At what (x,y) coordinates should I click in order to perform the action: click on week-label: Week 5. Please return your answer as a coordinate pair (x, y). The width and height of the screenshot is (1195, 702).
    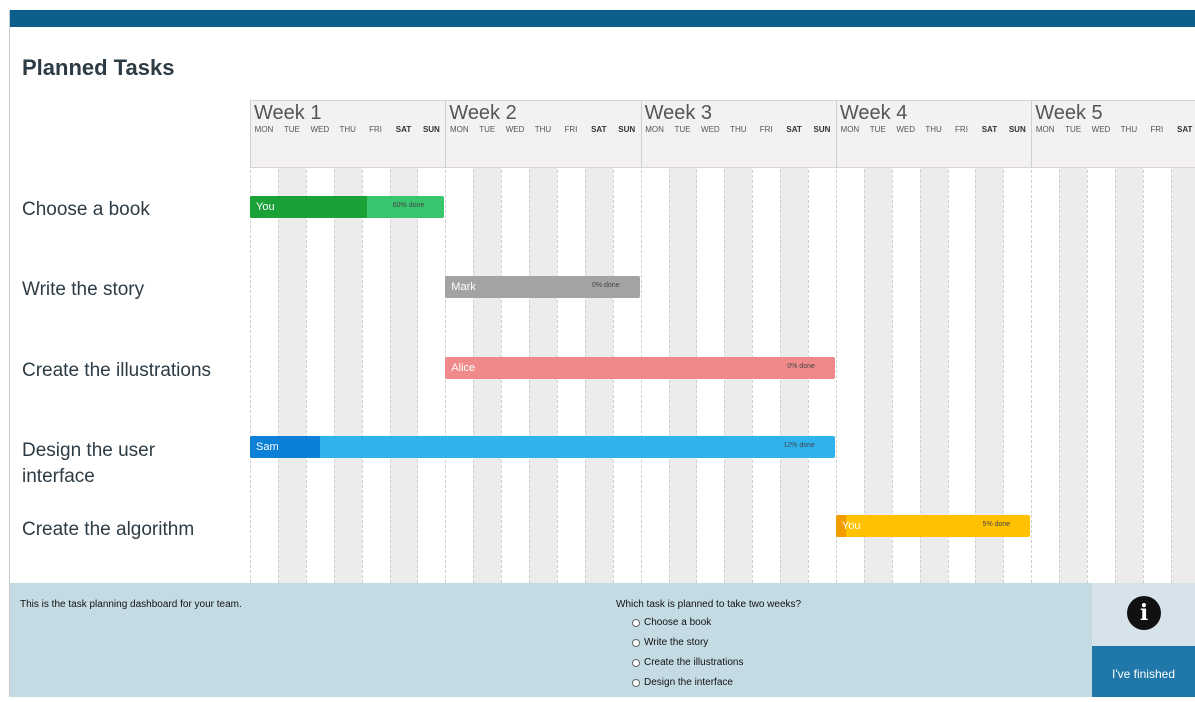
    Looking at the image, I should click on (1069, 113).